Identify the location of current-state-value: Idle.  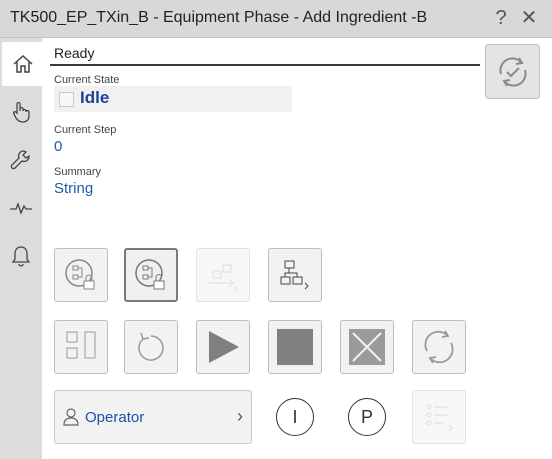
(95, 97).